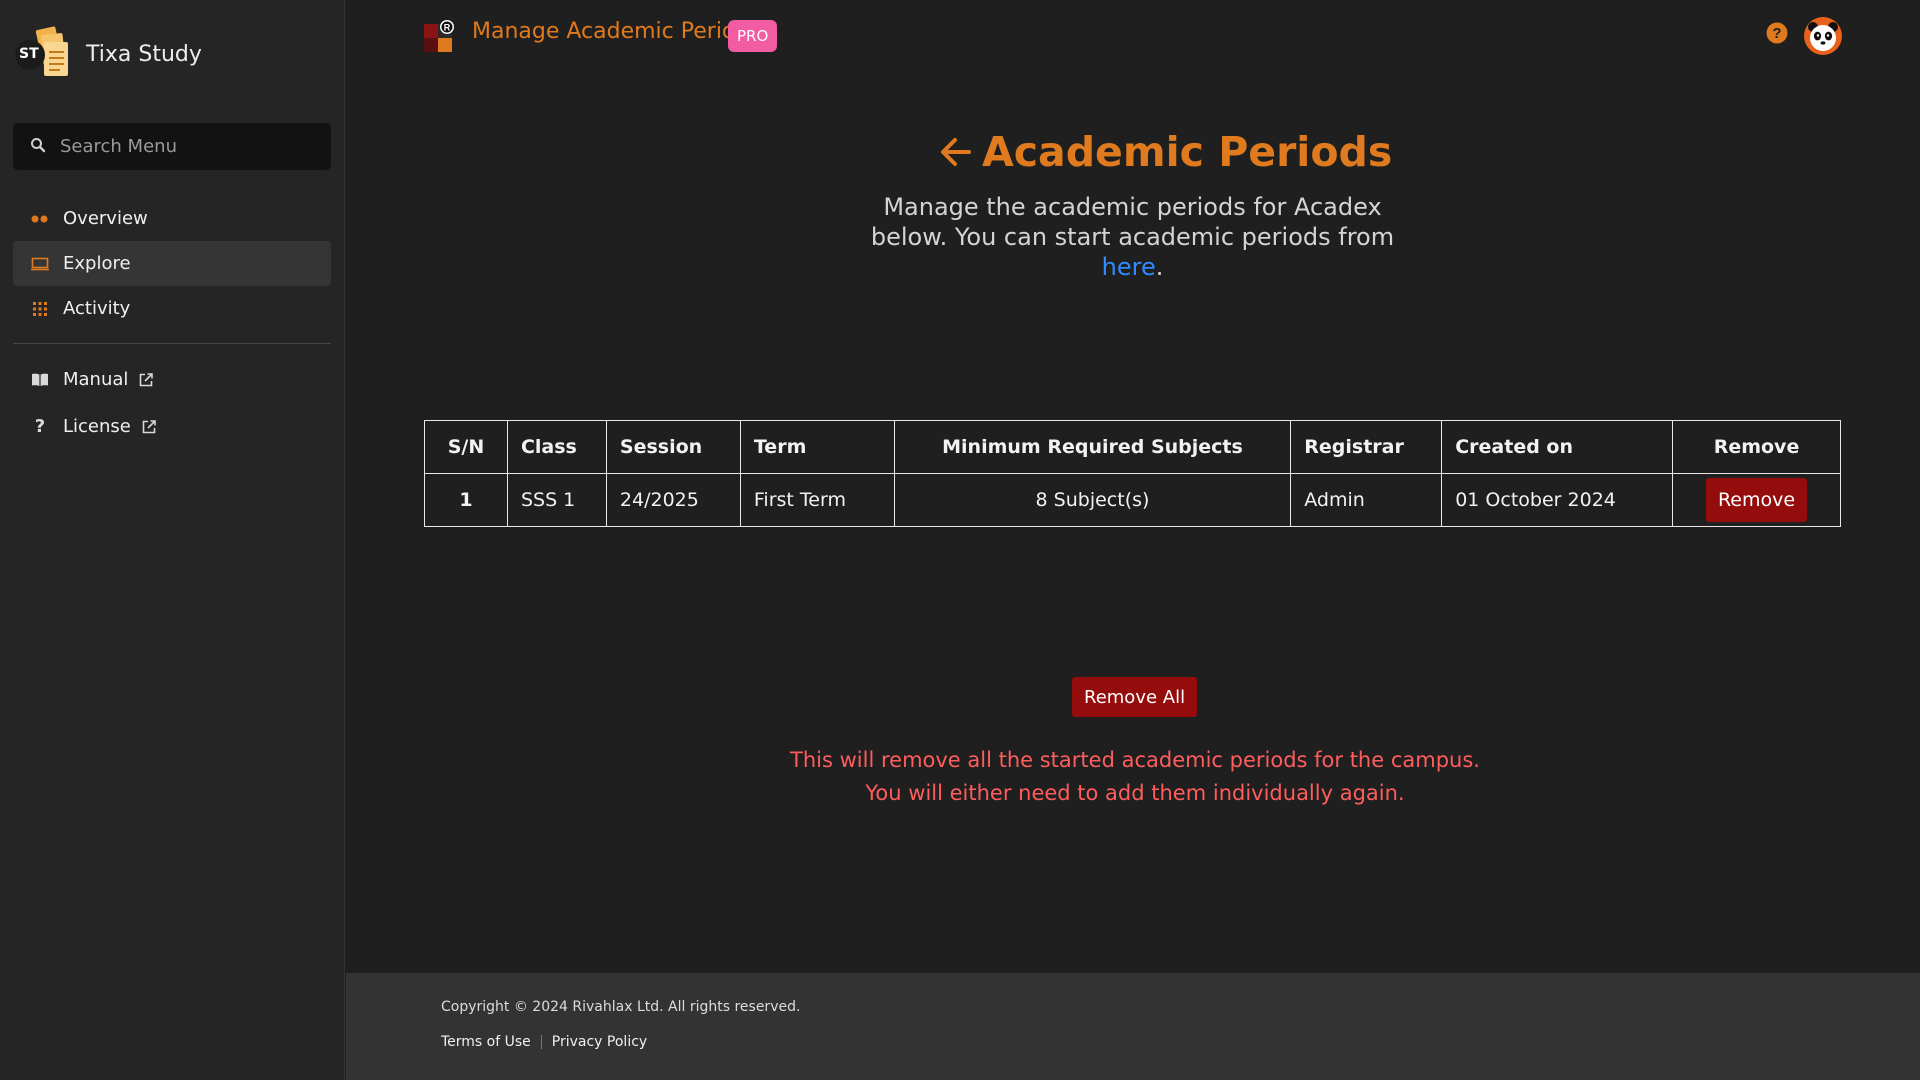  I want to click on remove-button: Remove, so click(1756, 500).